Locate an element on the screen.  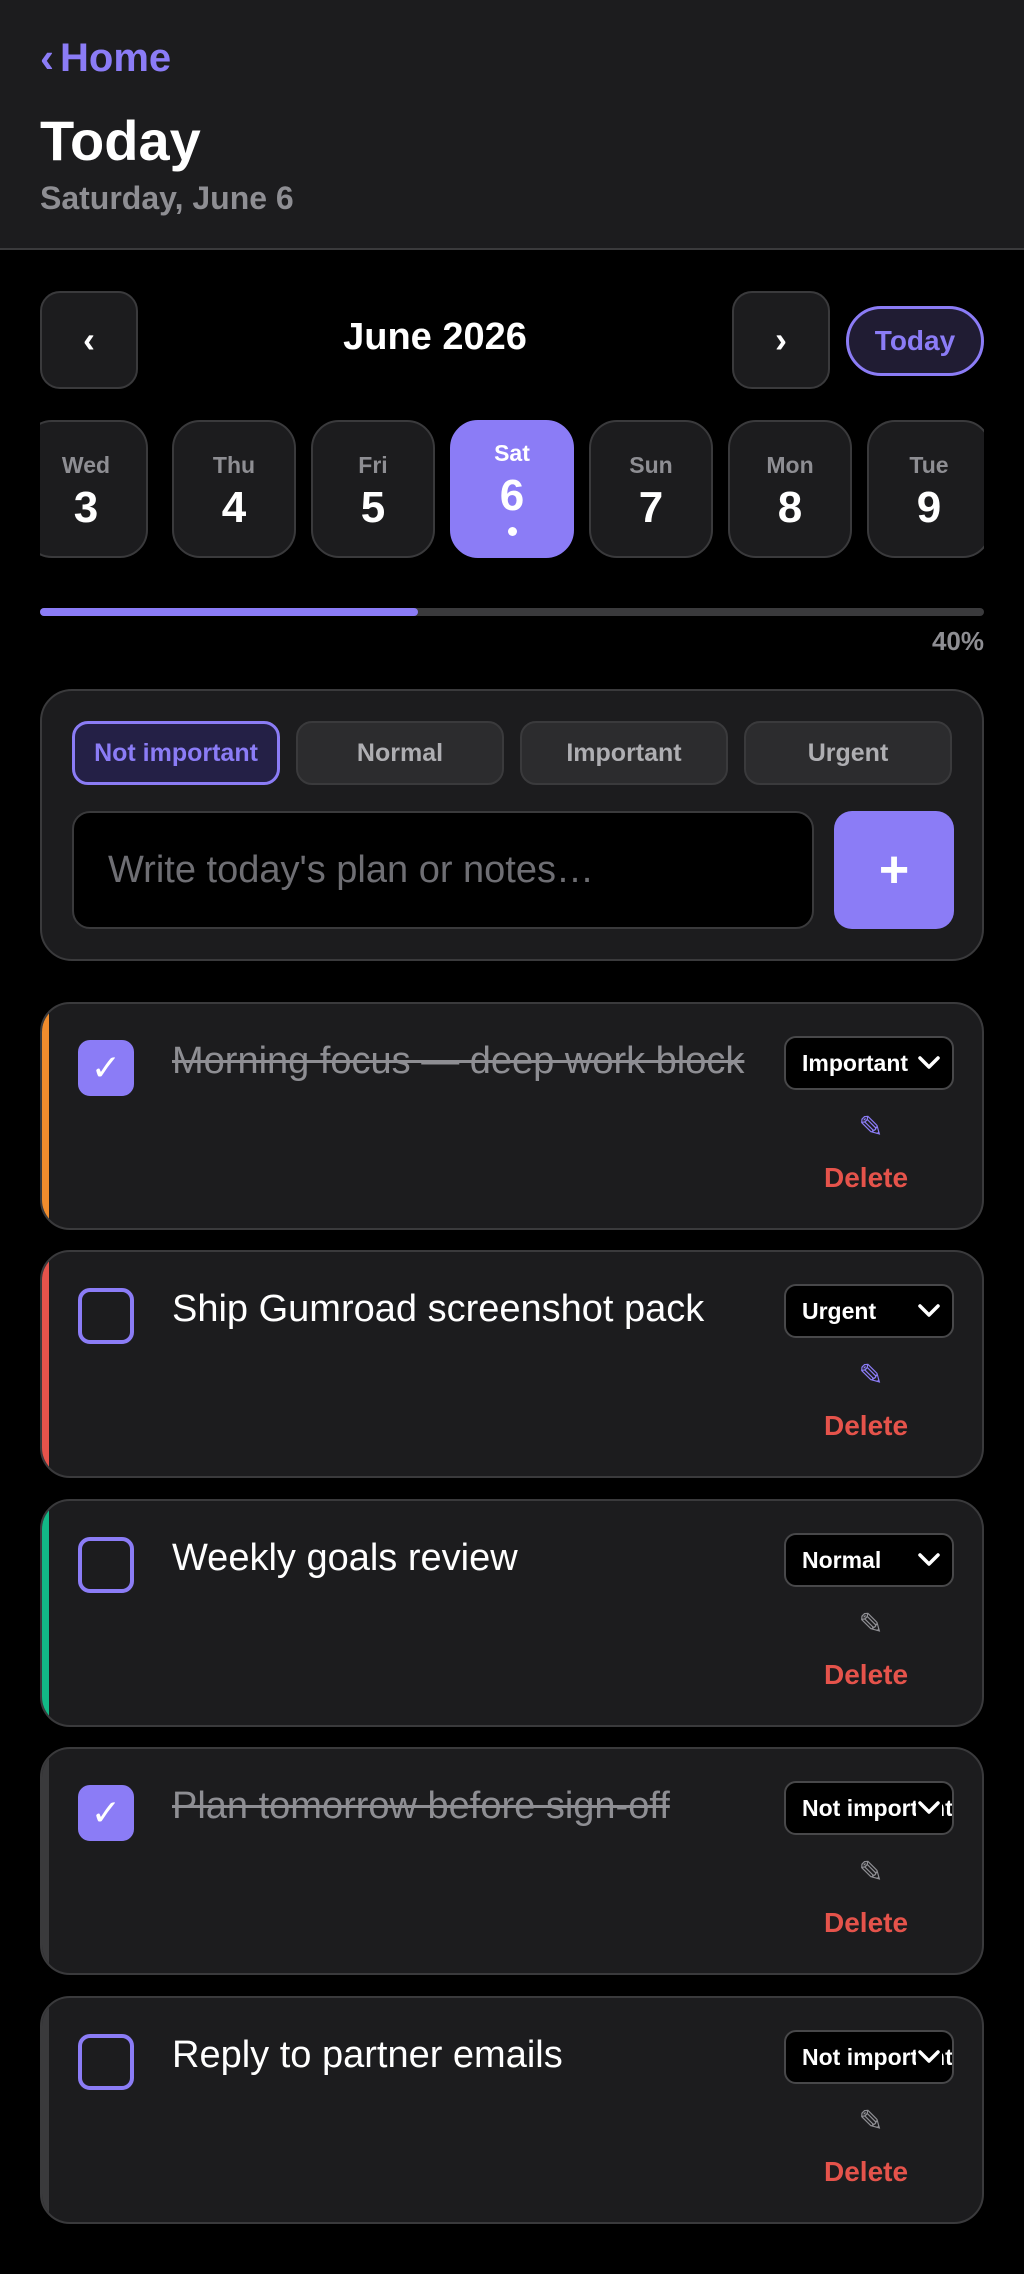
task-priority-select: Normal is located at coordinates (869, 1560).